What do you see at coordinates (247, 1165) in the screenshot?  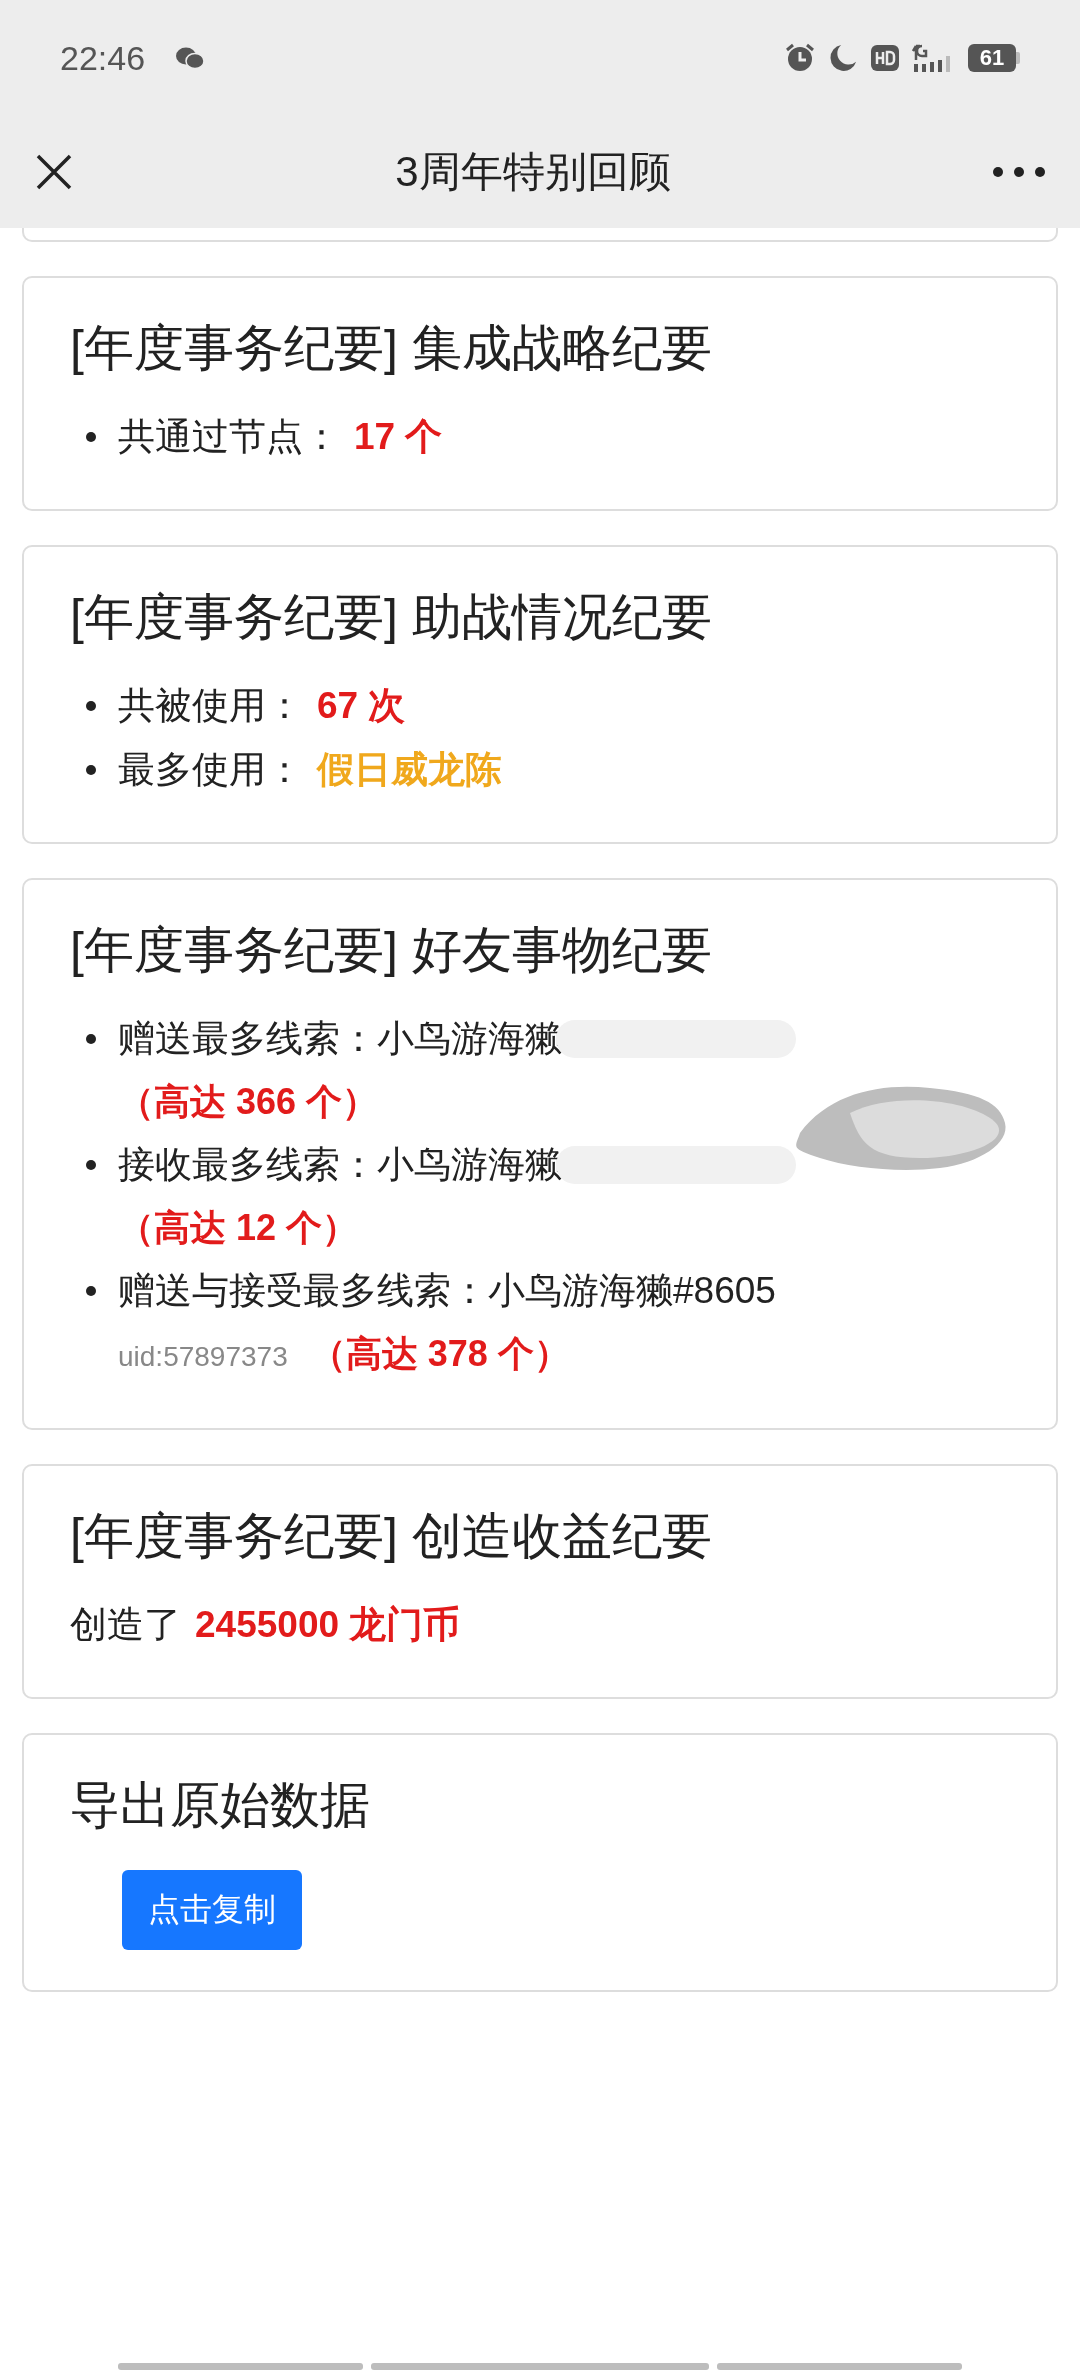 I see `stat-label: 接收最多线索：` at bounding box center [247, 1165].